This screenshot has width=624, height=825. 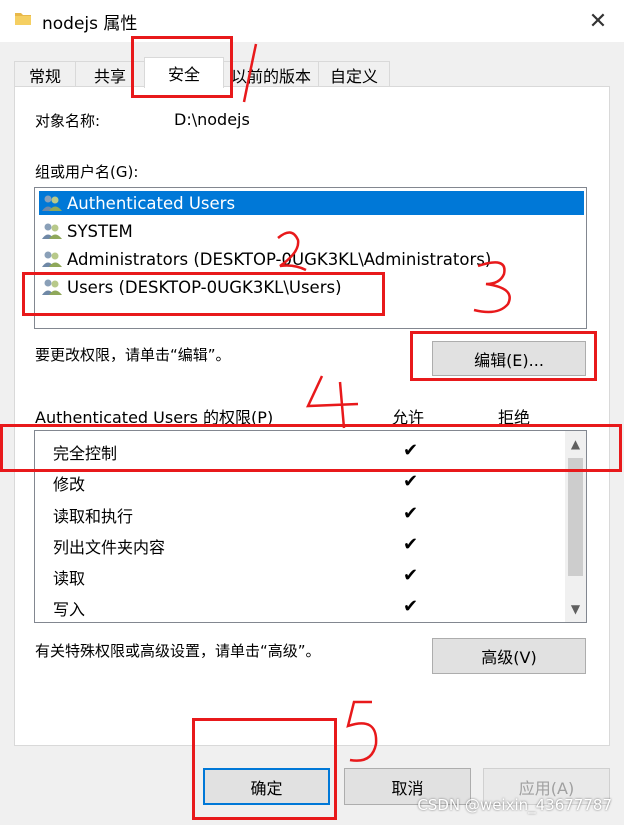 I want to click on annotation-box-full-control, so click(x=311, y=448).